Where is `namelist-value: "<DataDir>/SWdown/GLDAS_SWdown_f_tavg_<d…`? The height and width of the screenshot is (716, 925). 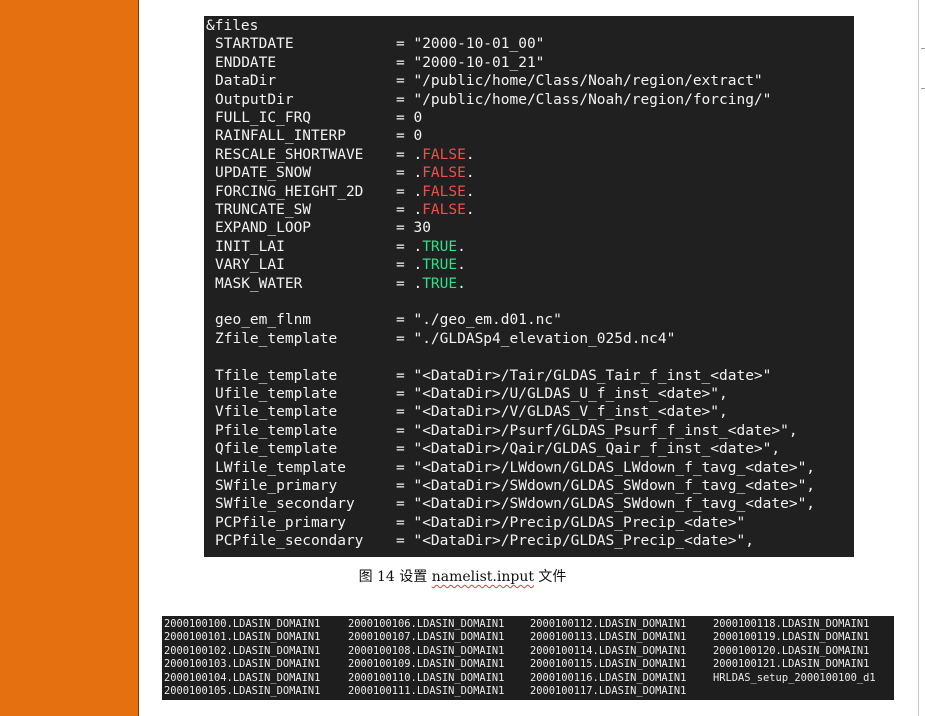 namelist-value: "<DataDir>/SWdown/GLDAS_SWdown_f_tavg_<d… is located at coordinates (614, 504).